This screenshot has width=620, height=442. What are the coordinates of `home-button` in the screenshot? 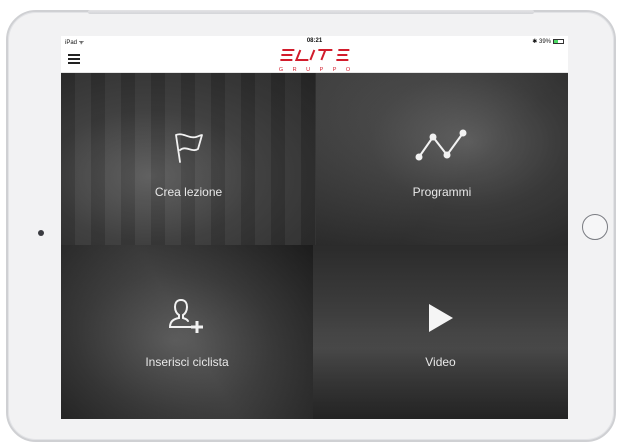 It's located at (595, 227).